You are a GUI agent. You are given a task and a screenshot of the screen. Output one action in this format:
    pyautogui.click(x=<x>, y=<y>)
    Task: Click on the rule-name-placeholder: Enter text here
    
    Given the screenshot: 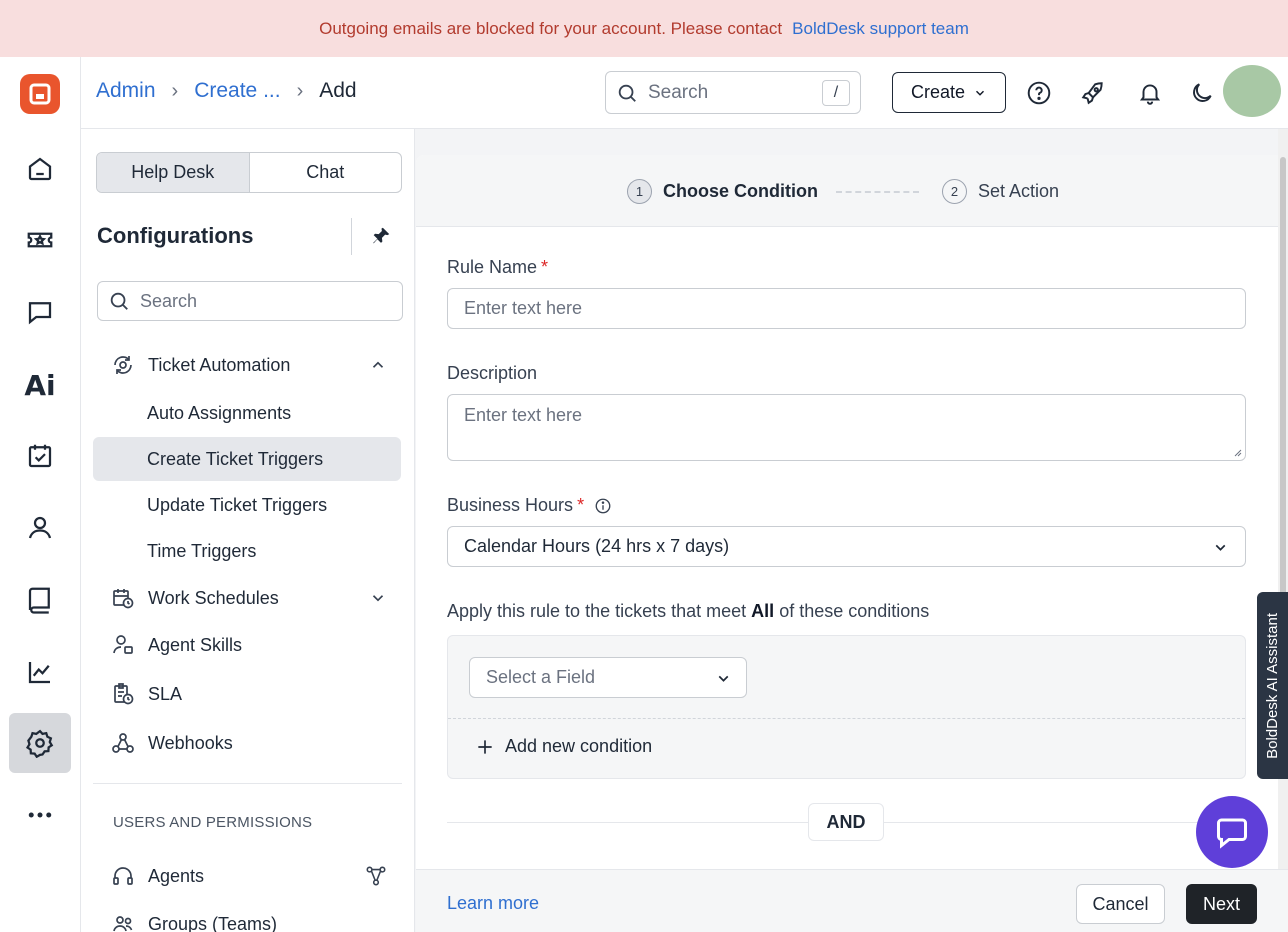 What is the action you would take?
    pyautogui.click(x=523, y=308)
    